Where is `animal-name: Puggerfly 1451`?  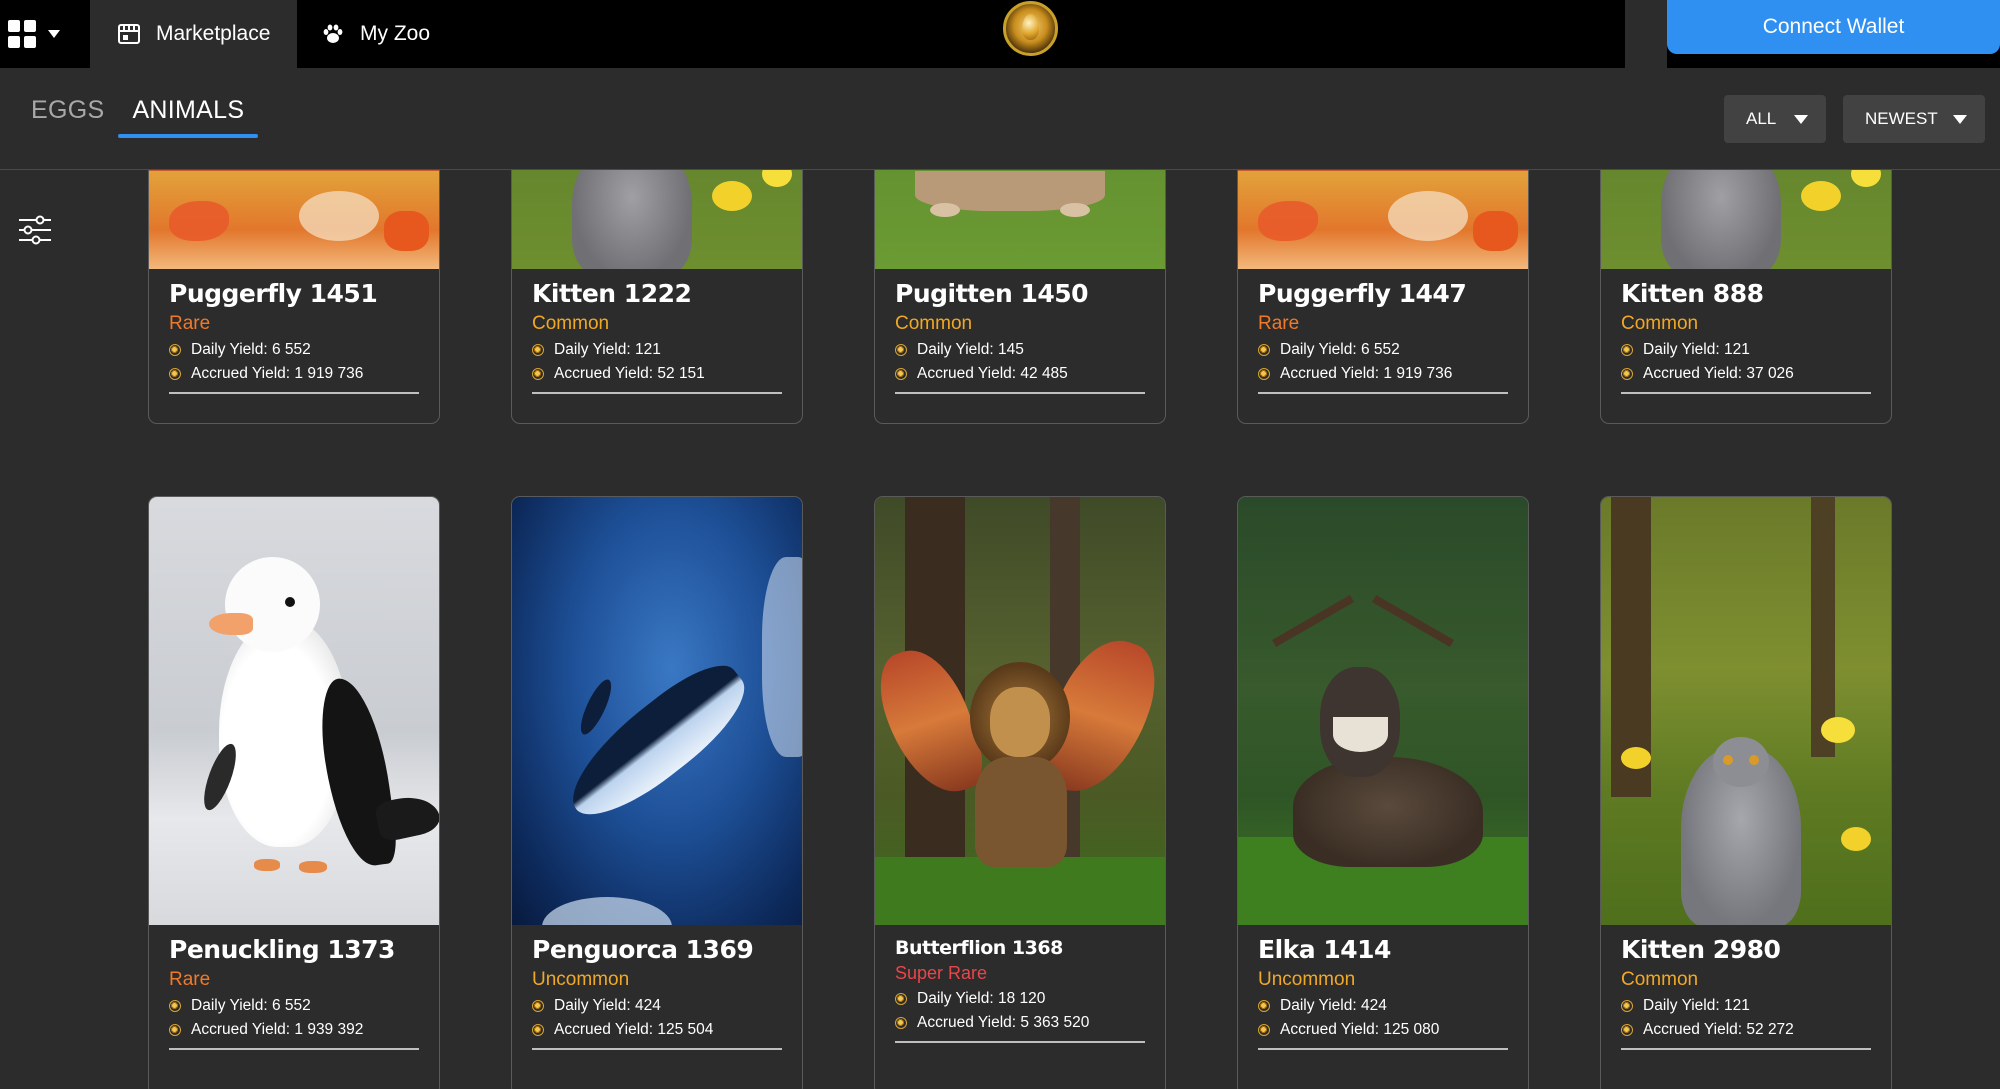 animal-name: Puggerfly 1451 is located at coordinates (273, 293).